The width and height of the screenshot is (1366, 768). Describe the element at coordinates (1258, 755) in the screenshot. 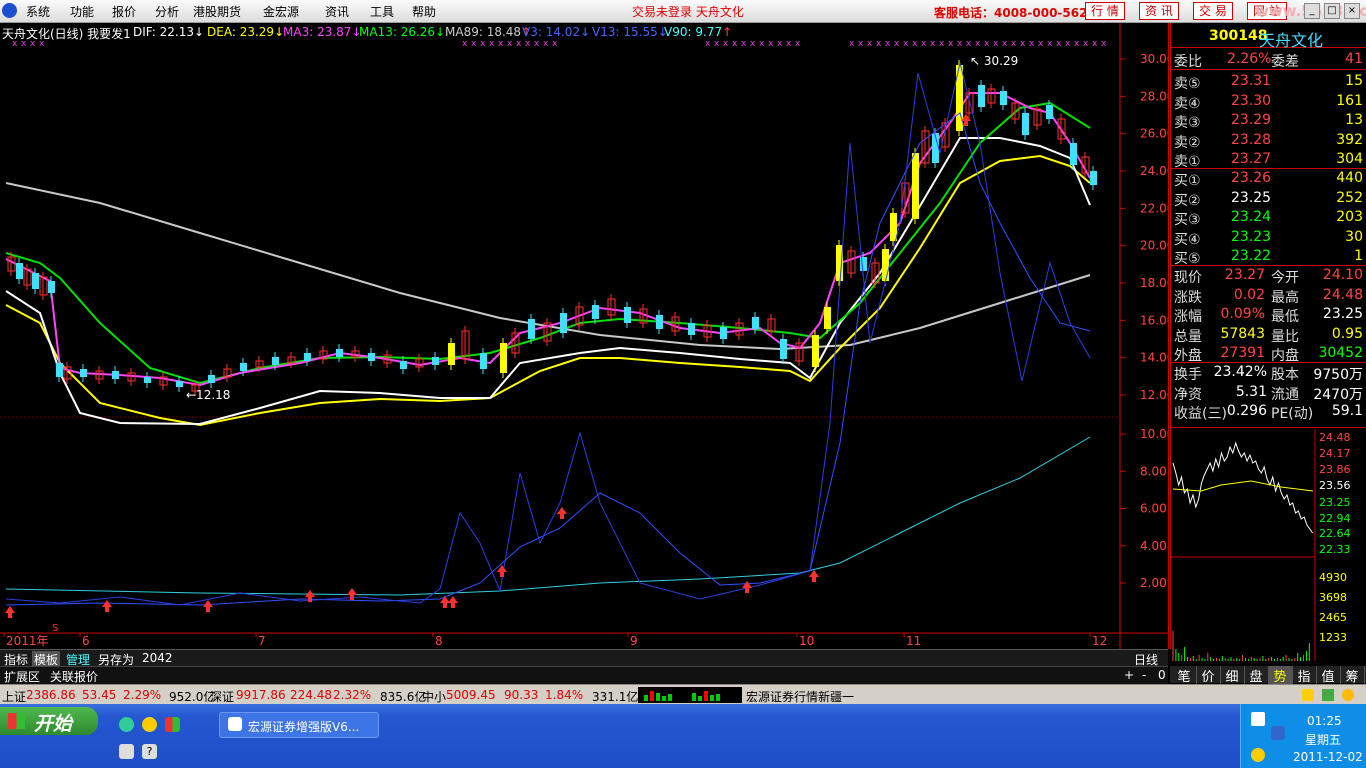

I see `tray-plus-icon` at that location.